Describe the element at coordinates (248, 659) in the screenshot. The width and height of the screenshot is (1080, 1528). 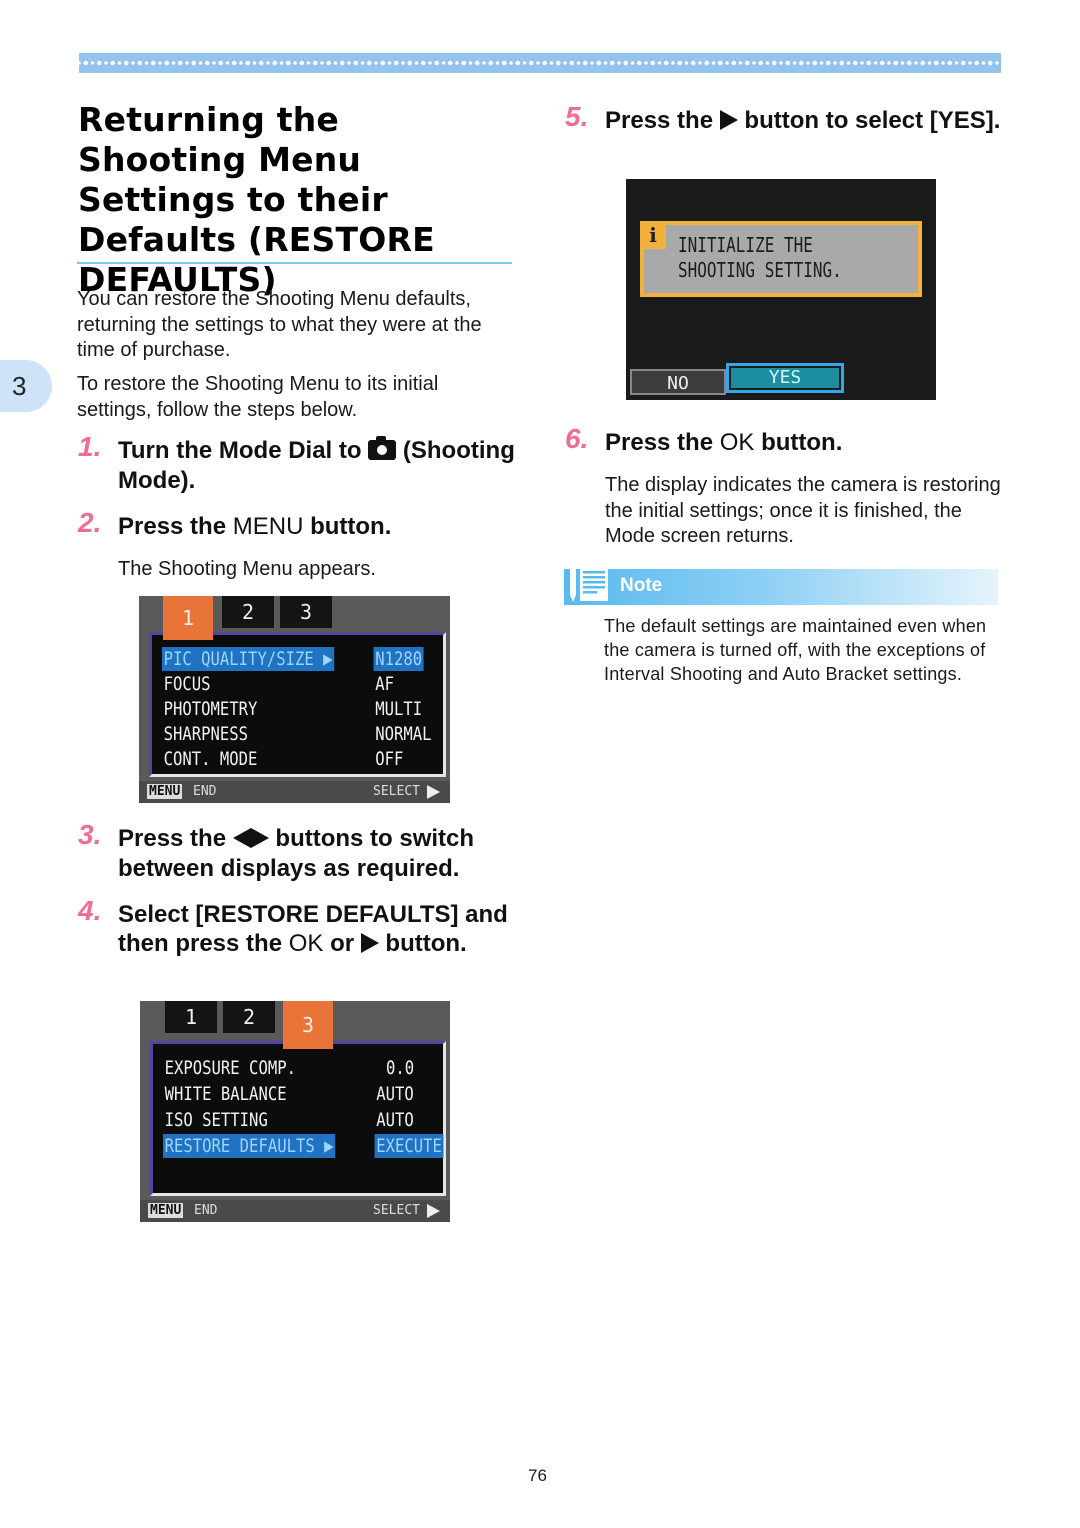
I see `row-label: PIC QUALITY/SIZE ▶` at that location.